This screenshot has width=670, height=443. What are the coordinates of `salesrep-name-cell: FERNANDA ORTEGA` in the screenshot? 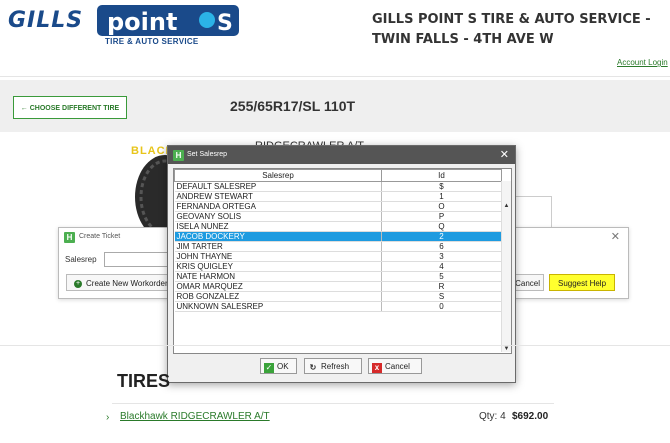 It's located at (278, 206).